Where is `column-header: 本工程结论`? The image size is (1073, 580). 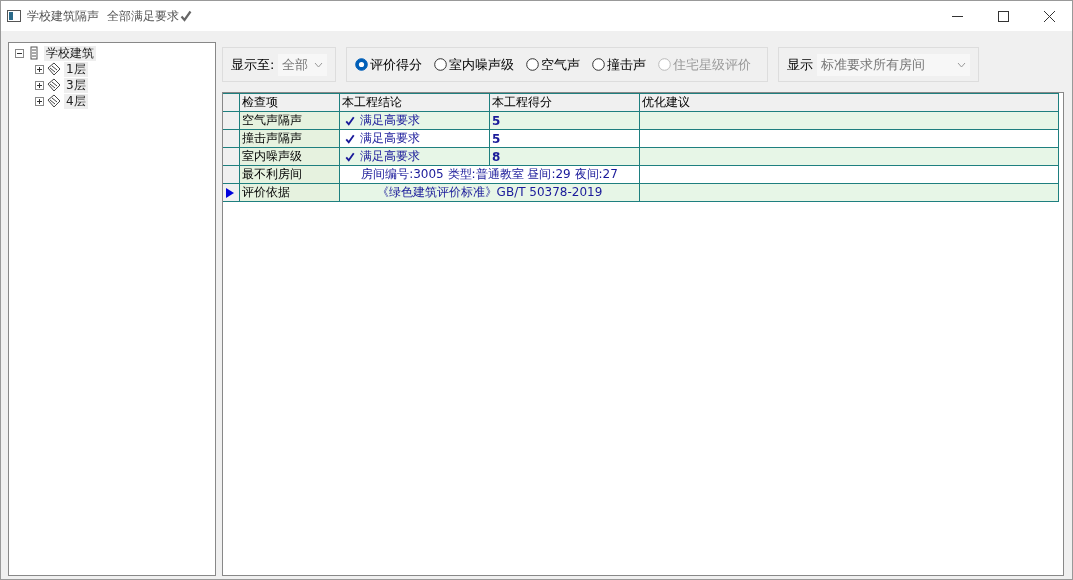 column-header: 本工程结论 is located at coordinates (414, 102).